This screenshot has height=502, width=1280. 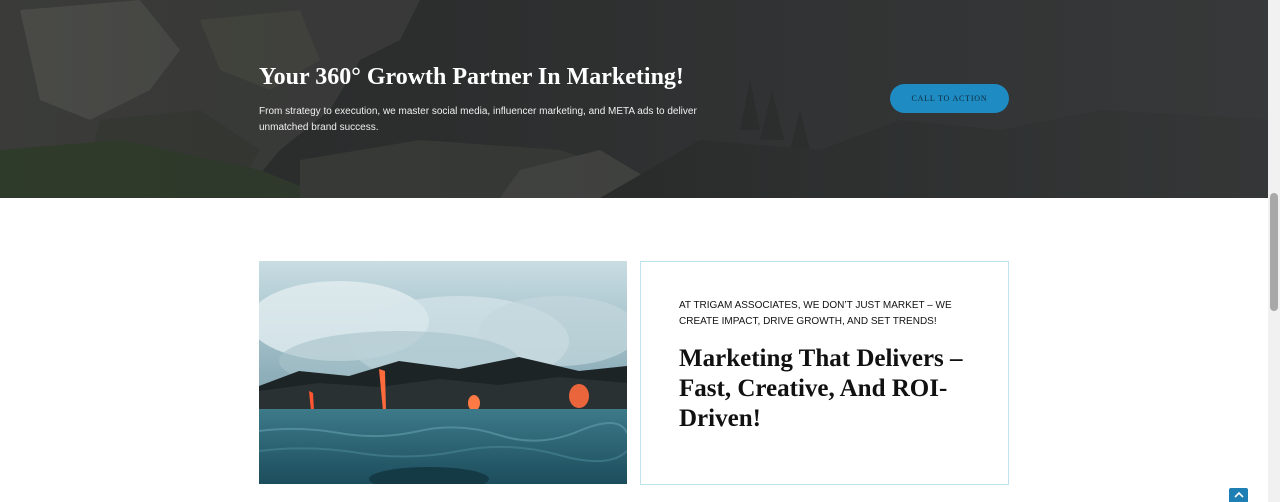 What do you see at coordinates (949, 98) in the screenshot?
I see `call-to-action-button: CALL TO ACTION` at bounding box center [949, 98].